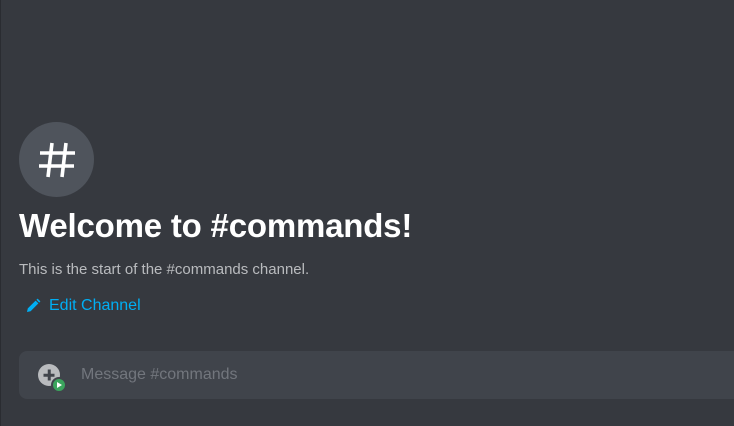 Image resolution: width=734 pixels, height=426 pixels. I want to click on edit-channel-button: Edit Channel, so click(83, 306).